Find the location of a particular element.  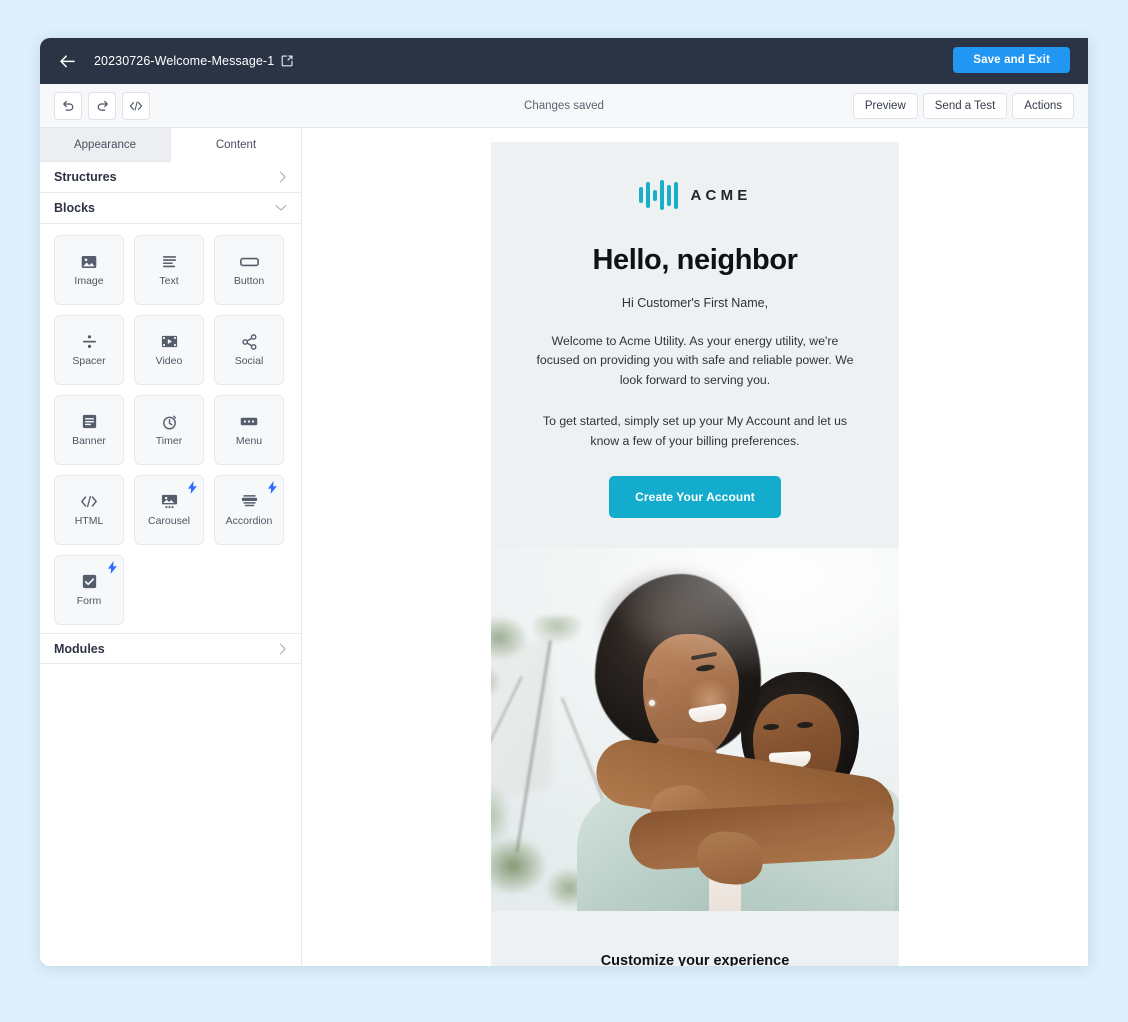

sidebar-tabs: Appearance Content is located at coordinates (170, 145).